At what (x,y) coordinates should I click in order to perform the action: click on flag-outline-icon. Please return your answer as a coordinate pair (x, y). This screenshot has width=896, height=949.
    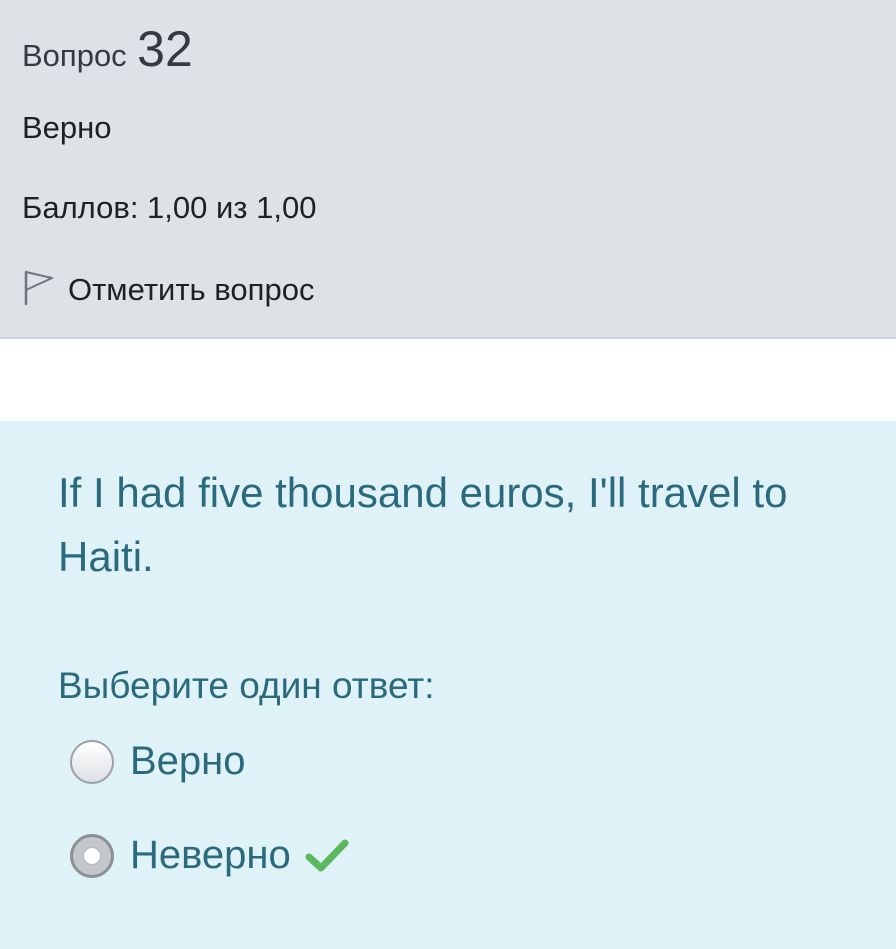
    Looking at the image, I should click on (39, 289).